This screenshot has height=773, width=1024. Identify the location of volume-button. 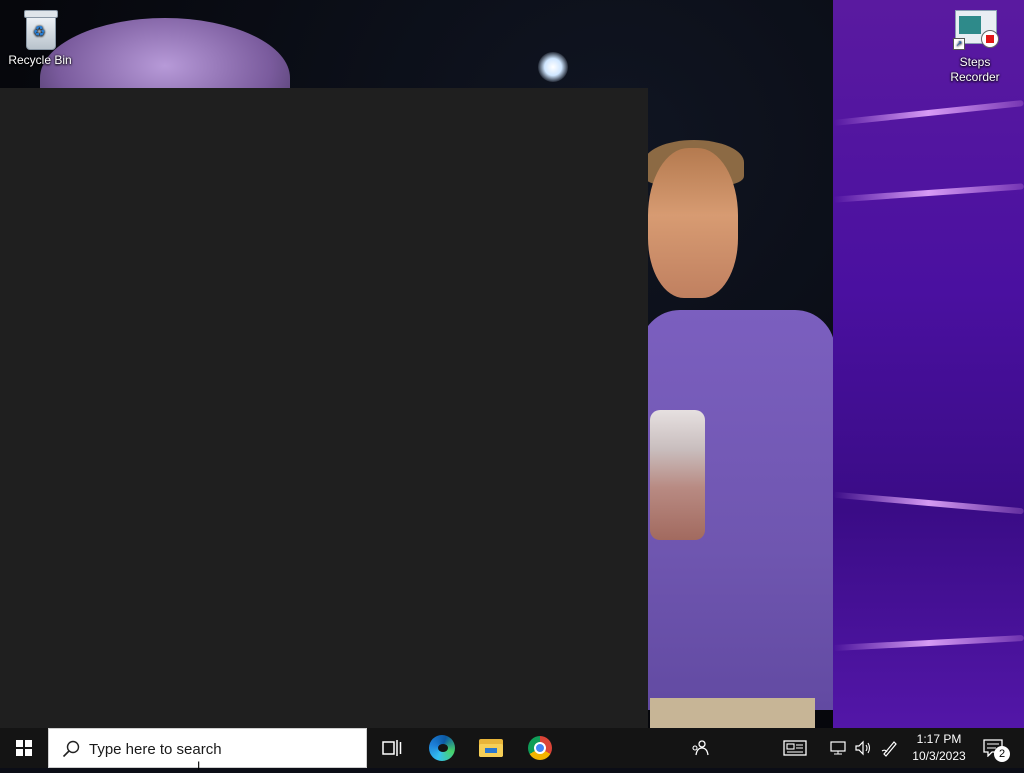
(863, 748).